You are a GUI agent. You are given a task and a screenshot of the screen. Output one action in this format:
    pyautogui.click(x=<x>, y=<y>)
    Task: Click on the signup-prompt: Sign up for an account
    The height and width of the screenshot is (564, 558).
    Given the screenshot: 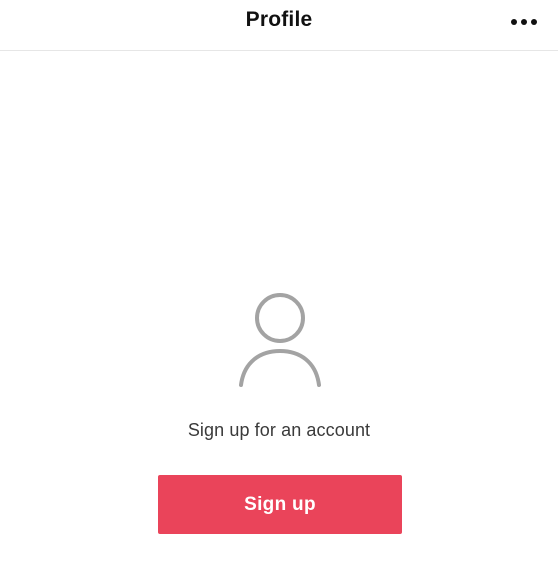 What is the action you would take?
    pyautogui.click(x=279, y=430)
    